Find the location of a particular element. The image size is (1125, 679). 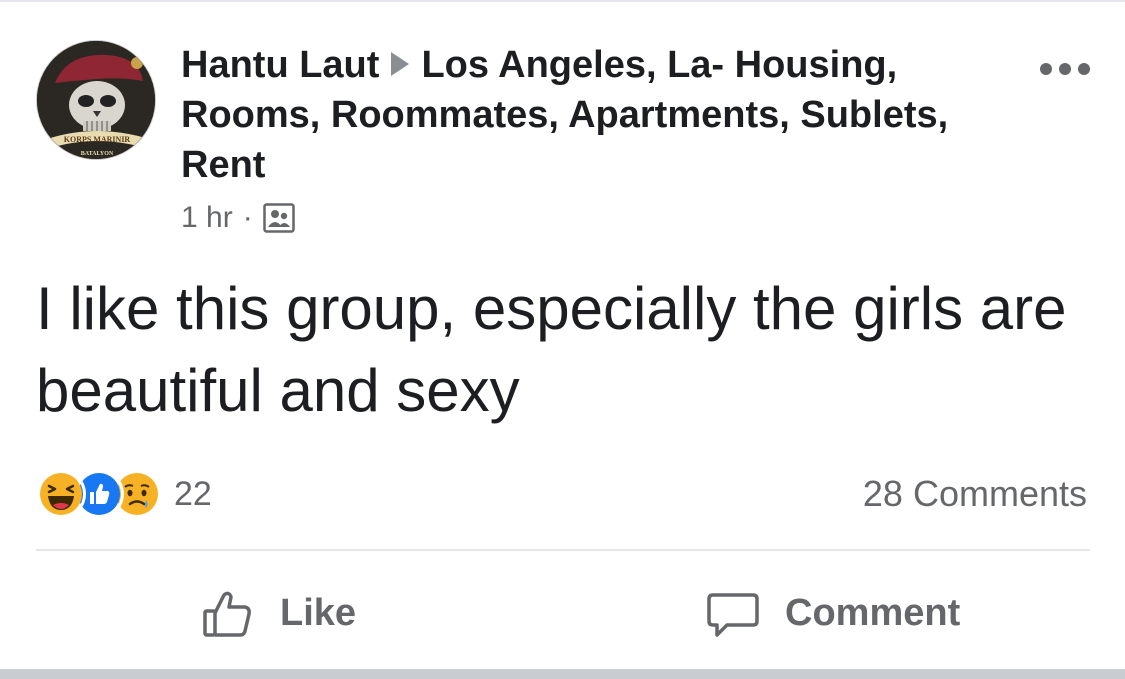

haha-icon is located at coordinates (61, 494).